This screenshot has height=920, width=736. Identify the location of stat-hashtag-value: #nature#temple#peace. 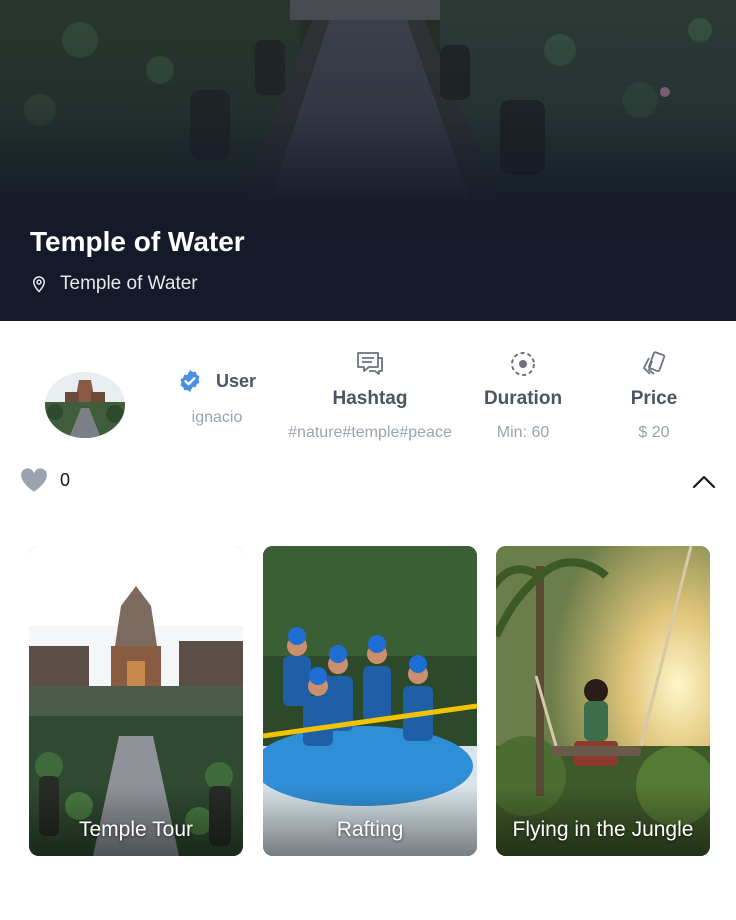
(370, 432).